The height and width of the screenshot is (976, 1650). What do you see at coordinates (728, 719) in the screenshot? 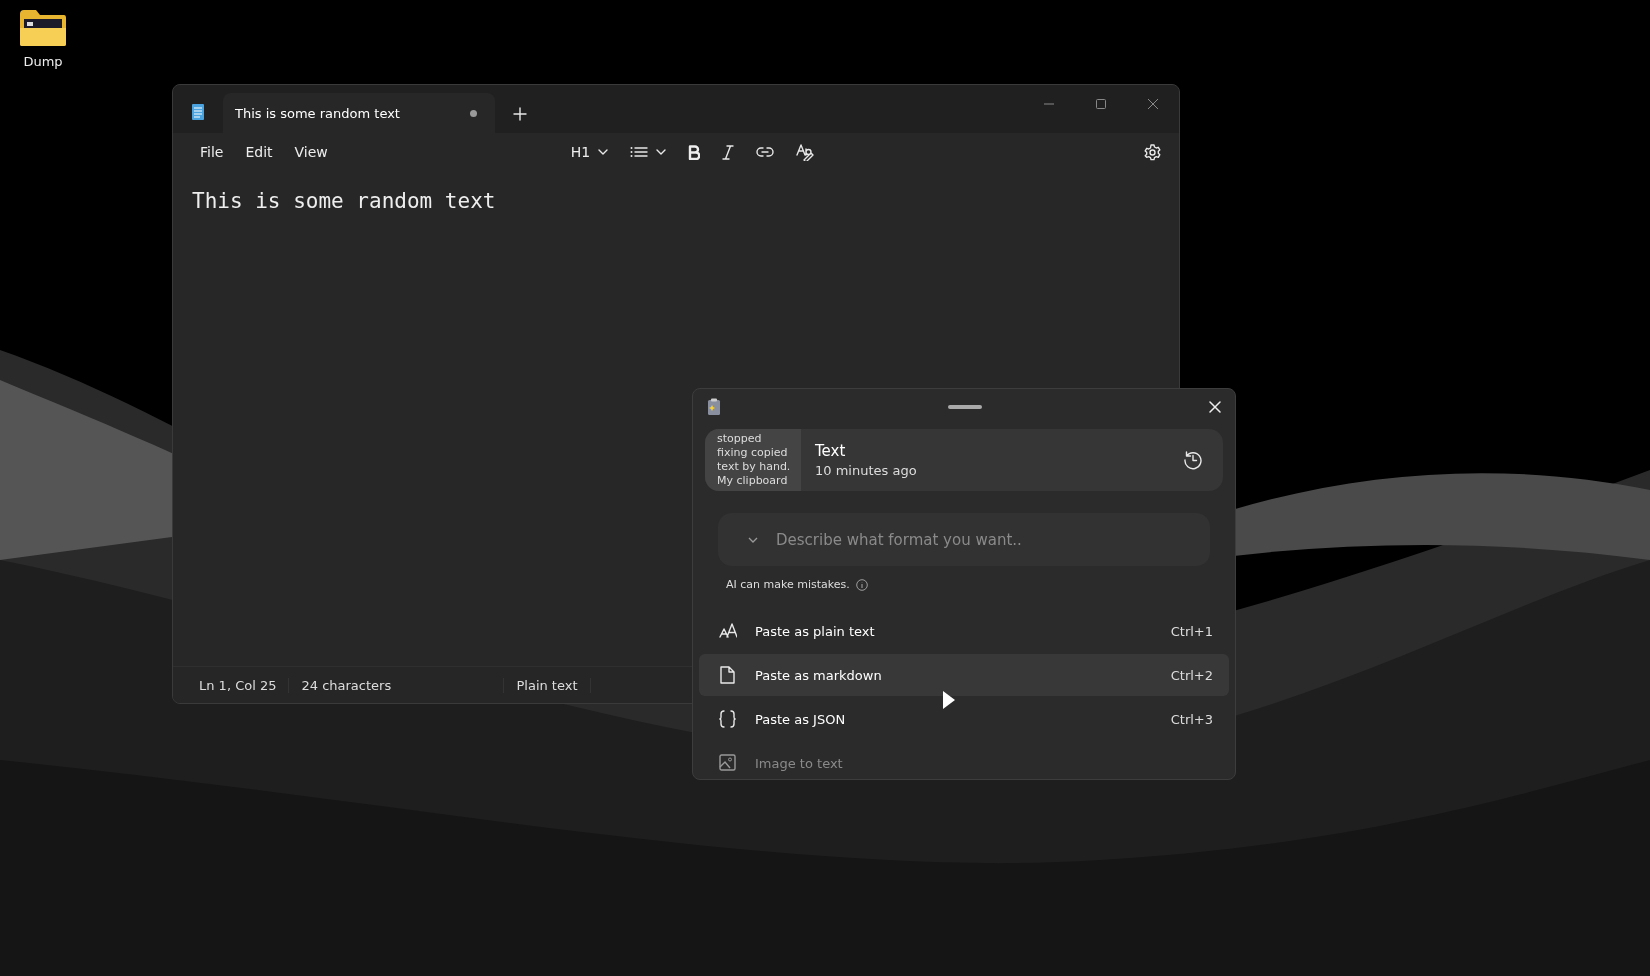
I see `braces-icon` at bounding box center [728, 719].